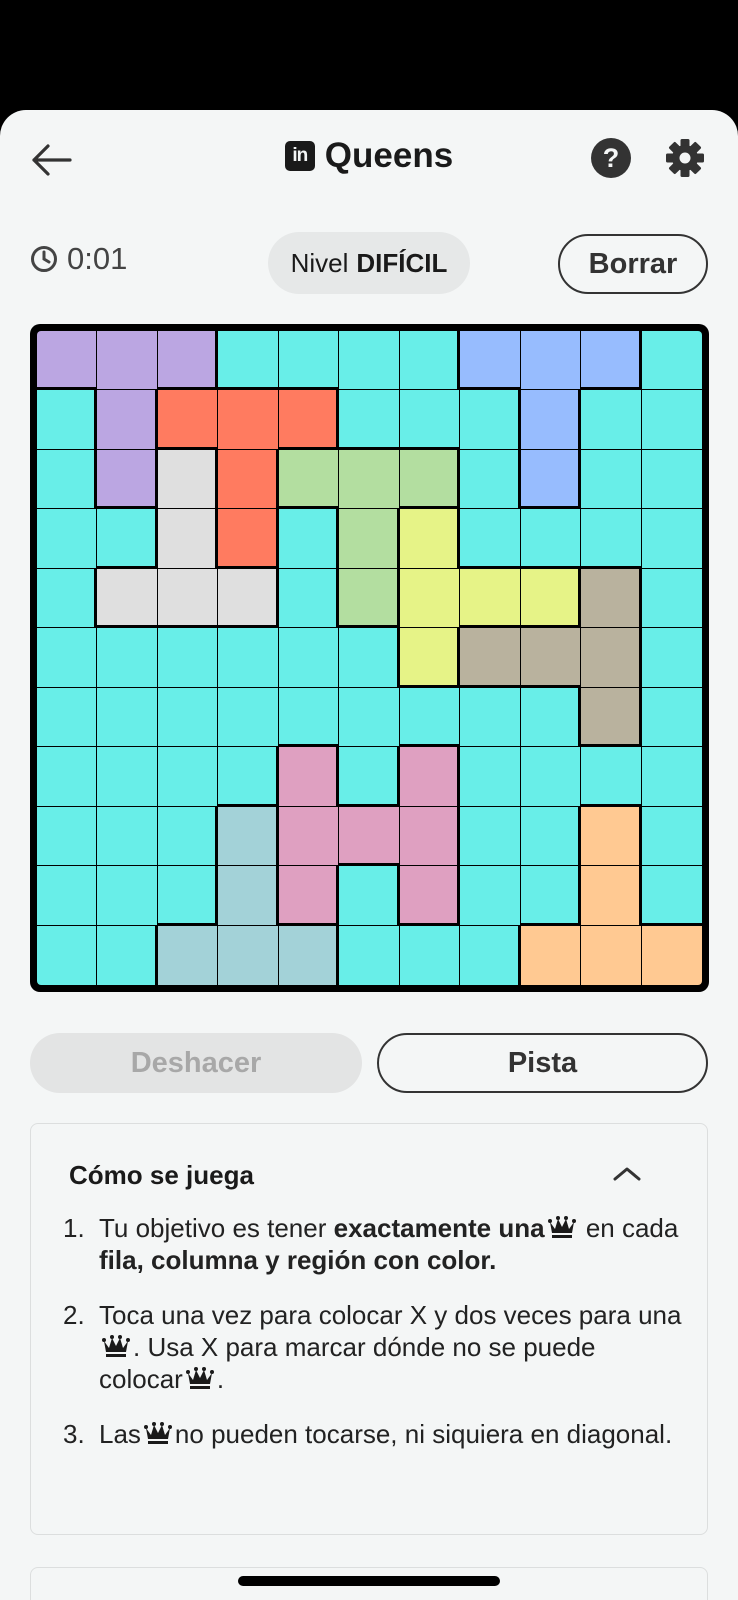 The image size is (738, 1600). Describe the element at coordinates (685, 158) in the screenshot. I see `settings-button` at that location.